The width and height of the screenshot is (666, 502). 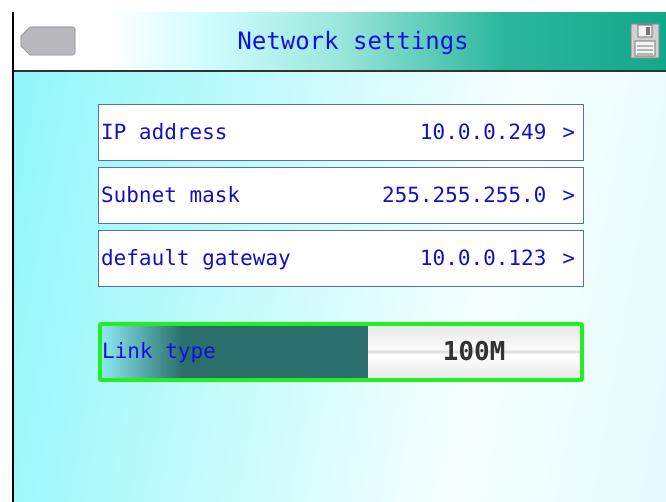 What do you see at coordinates (464, 195) in the screenshot?
I see `setting-value: 255.255.255.0` at bounding box center [464, 195].